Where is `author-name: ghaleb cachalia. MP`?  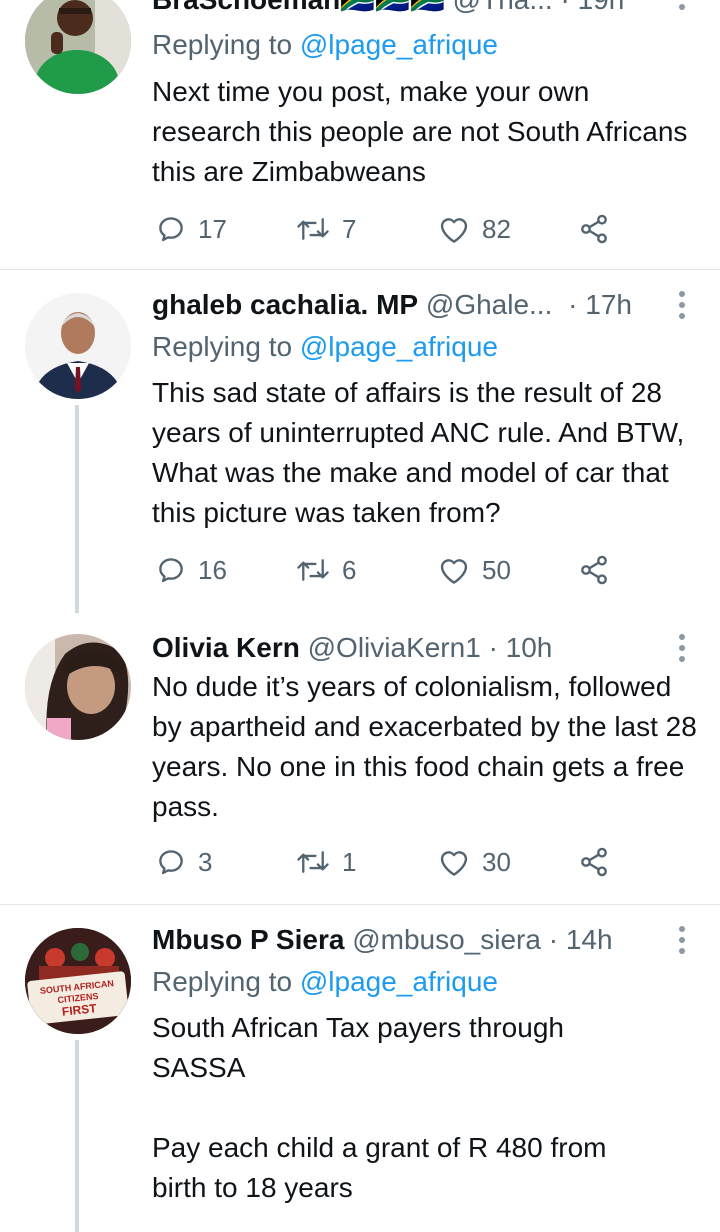 author-name: ghaleb cachalia. MP is located at coordinates (285, 304).